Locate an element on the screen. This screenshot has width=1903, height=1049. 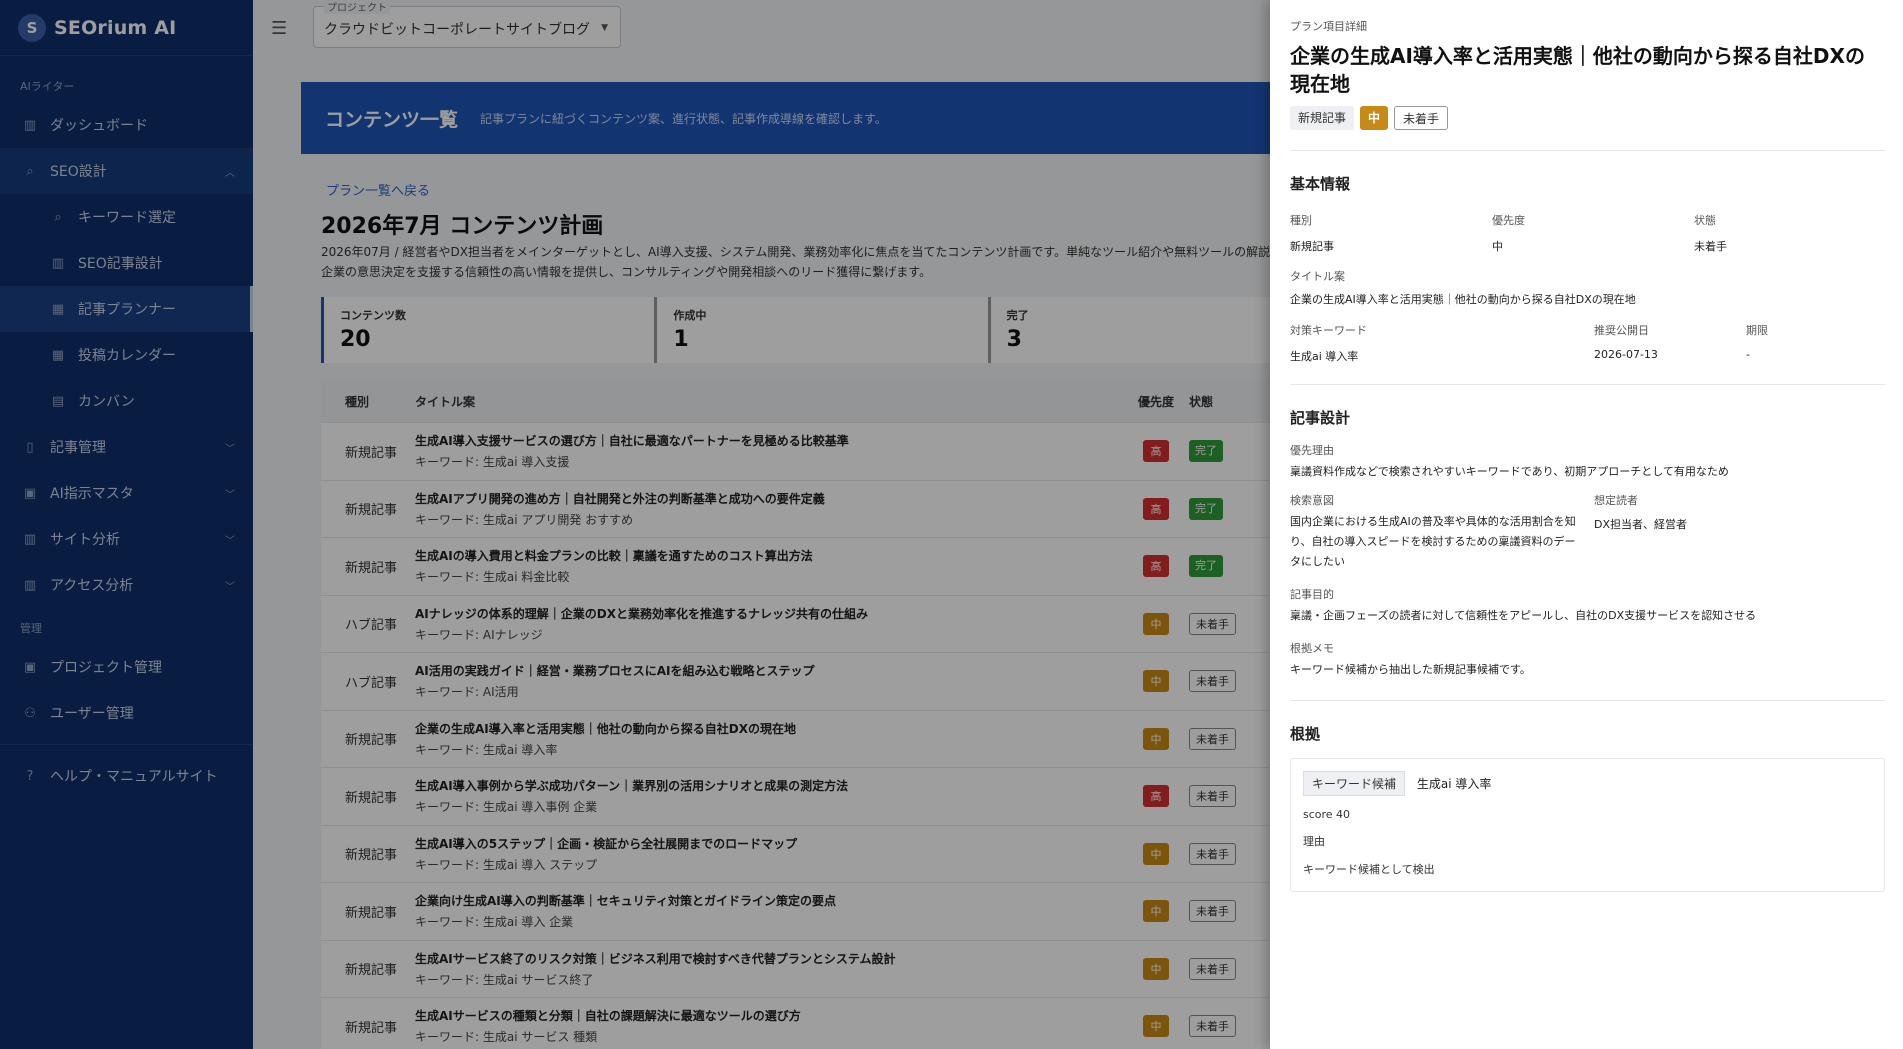
pubdate-field: 推奨公開日 2026-07-13 is located at coordinates (1626, 342).